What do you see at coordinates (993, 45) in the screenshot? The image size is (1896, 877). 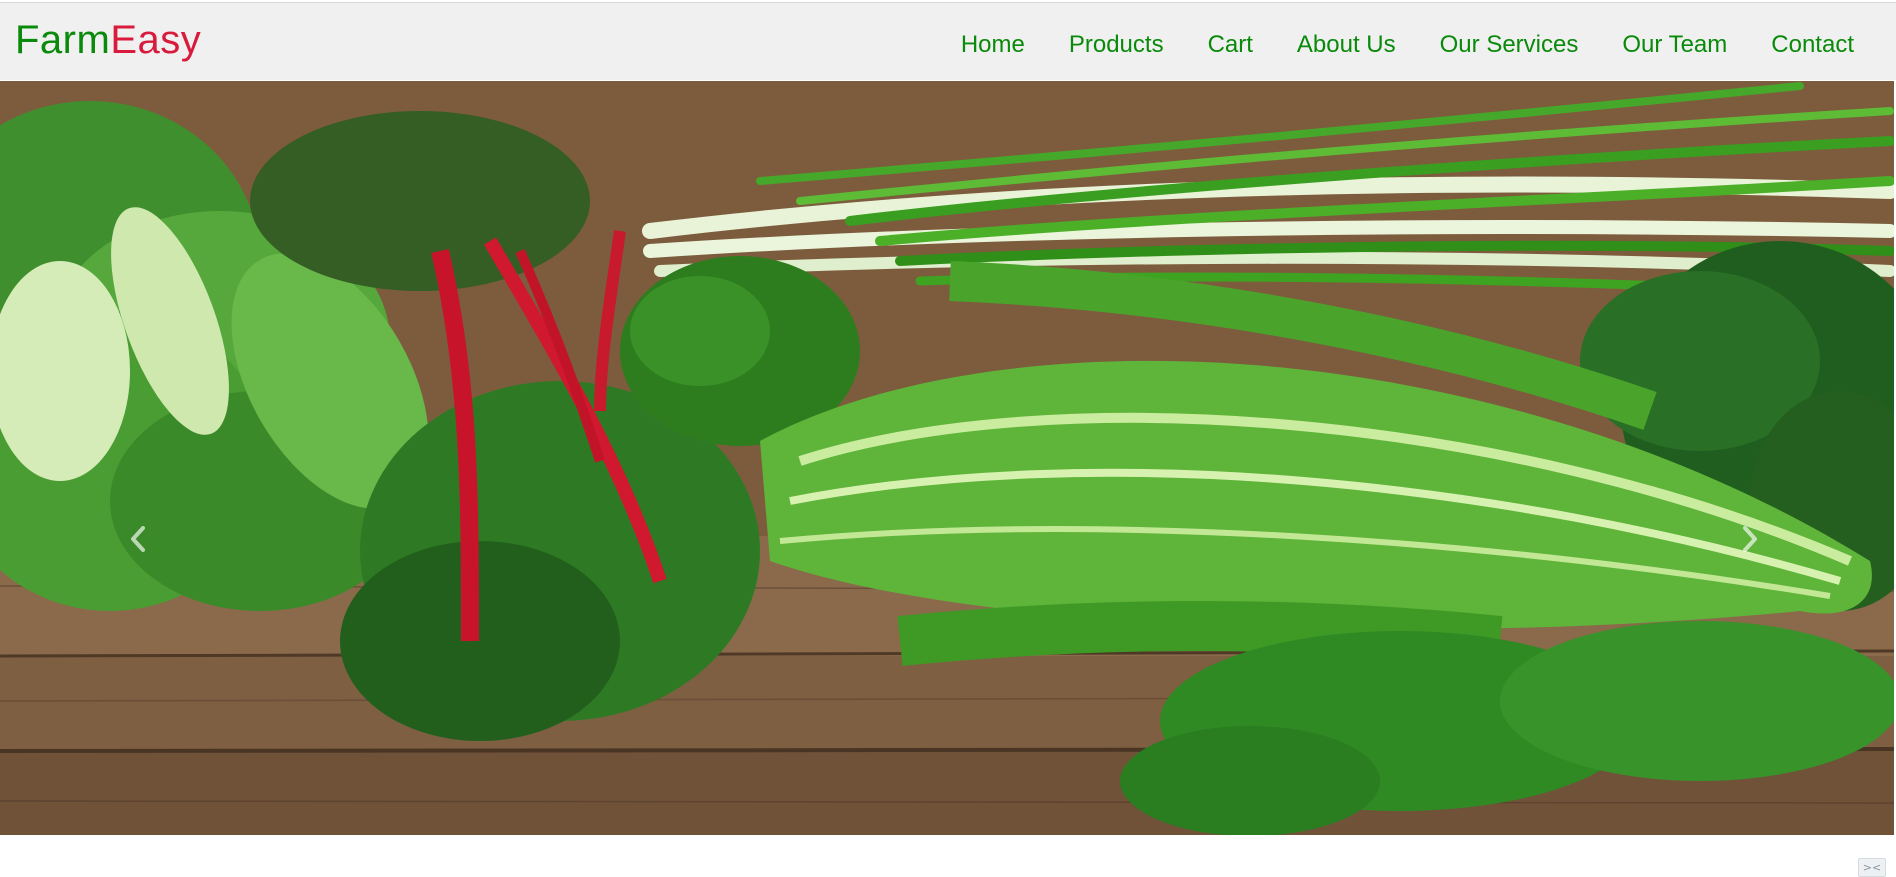 I see `nav-home-link: Home` at bounding box center [993, 45].